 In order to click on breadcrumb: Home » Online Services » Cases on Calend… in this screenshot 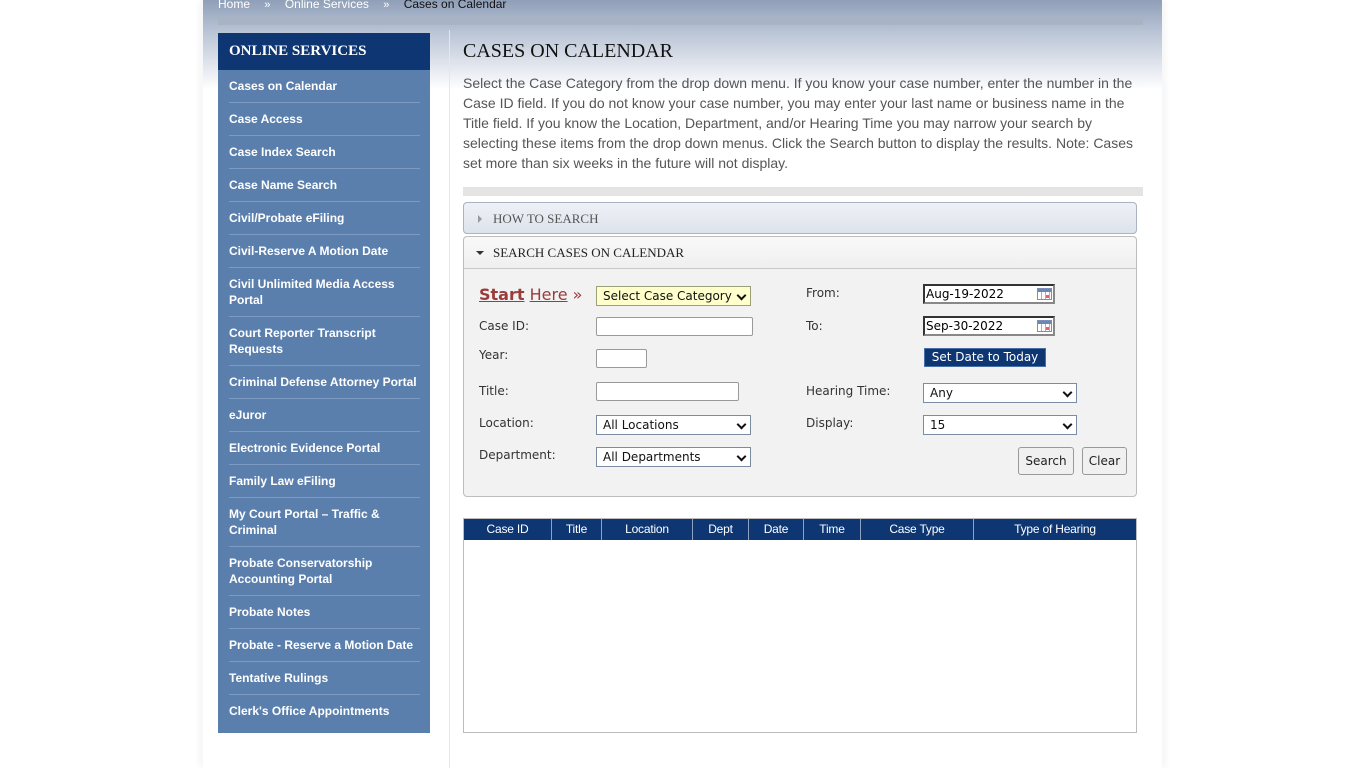, I will do `click(362, 5)`.